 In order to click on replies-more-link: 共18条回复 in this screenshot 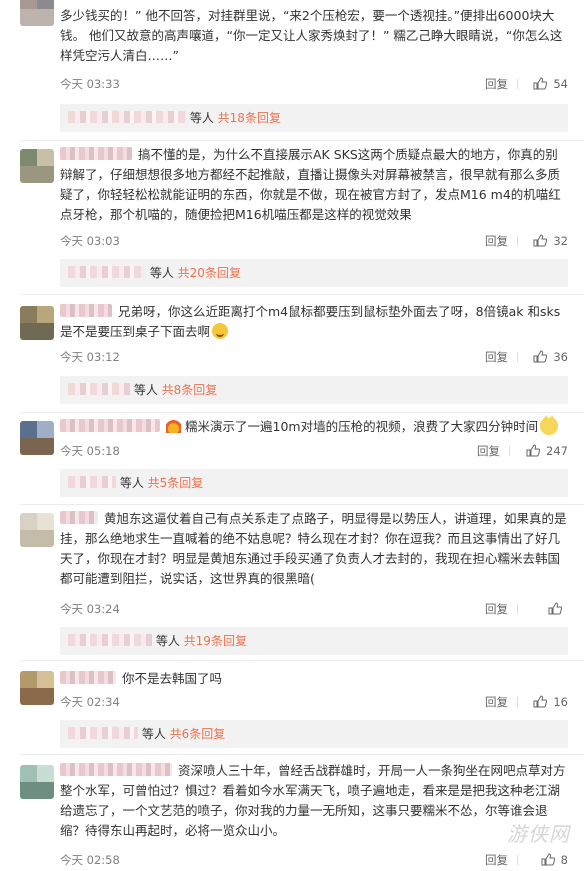, I will do `click(249, 118)`.